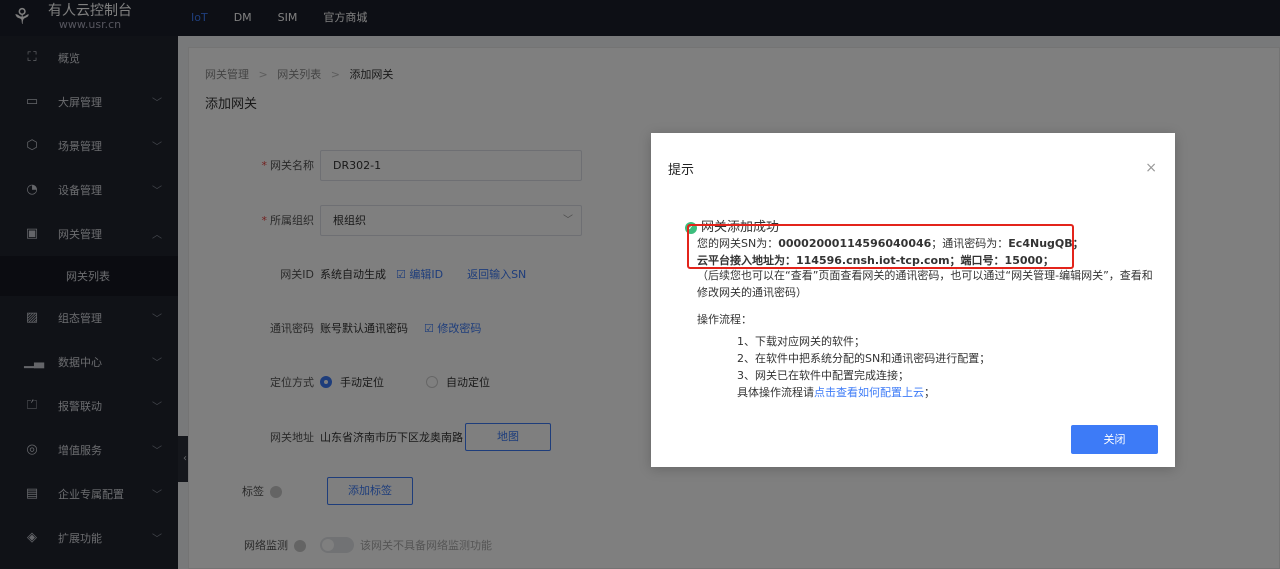 The height and width of the screenshot is (569, 1280). I want to click on highlight-annotation-box, so click(880, 246).